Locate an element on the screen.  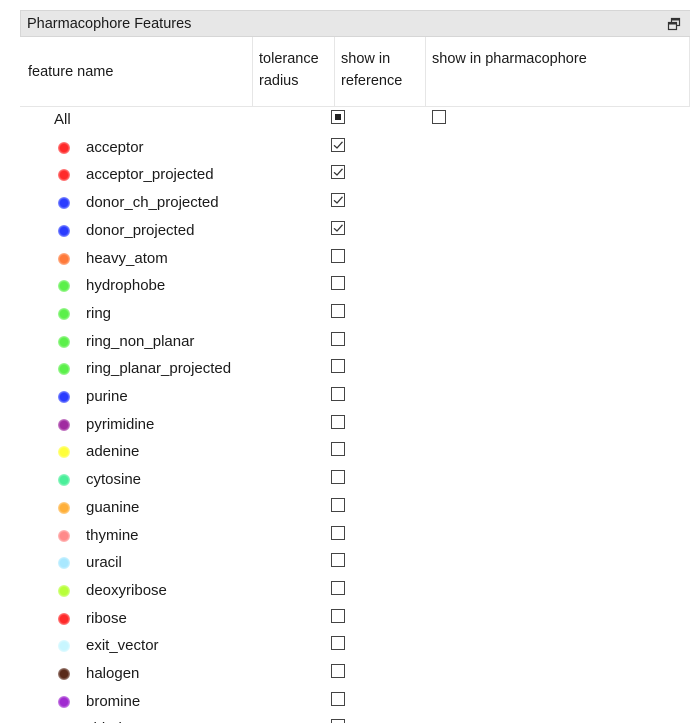
all-label: All is located at coordinates (62, 119).